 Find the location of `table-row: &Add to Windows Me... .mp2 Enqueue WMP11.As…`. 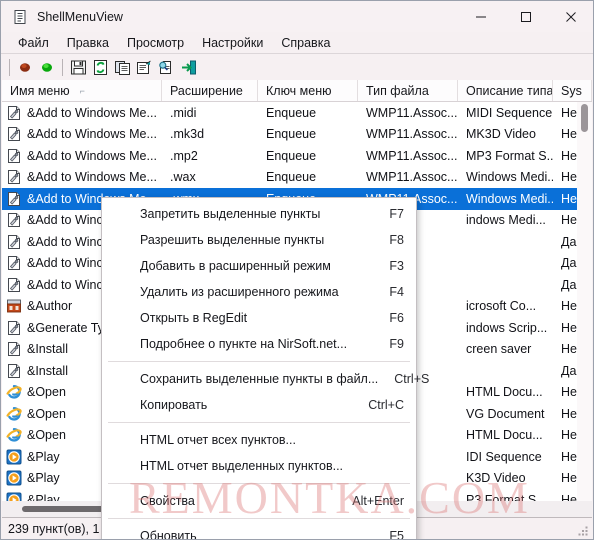

table-row: &Add to Windows Me... .mp2 Enqueue WMP11.As… is located at coordinates (297, 156).